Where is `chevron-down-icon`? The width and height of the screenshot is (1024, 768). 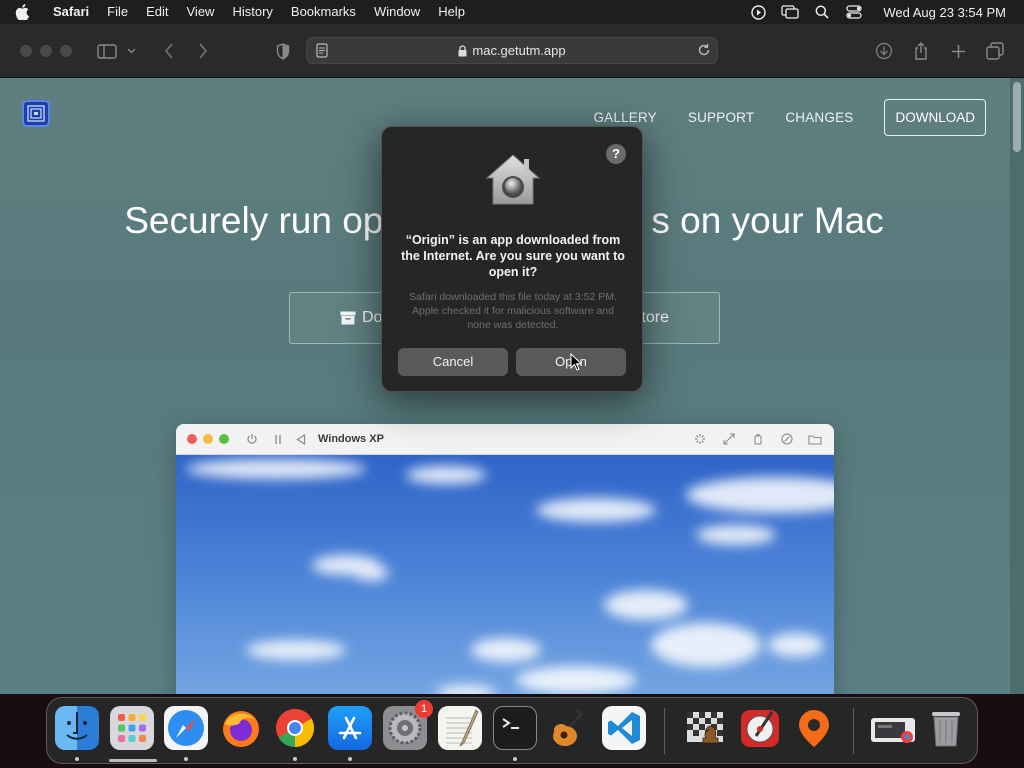
chevron-down-icon is located at coordinates (131, 51).